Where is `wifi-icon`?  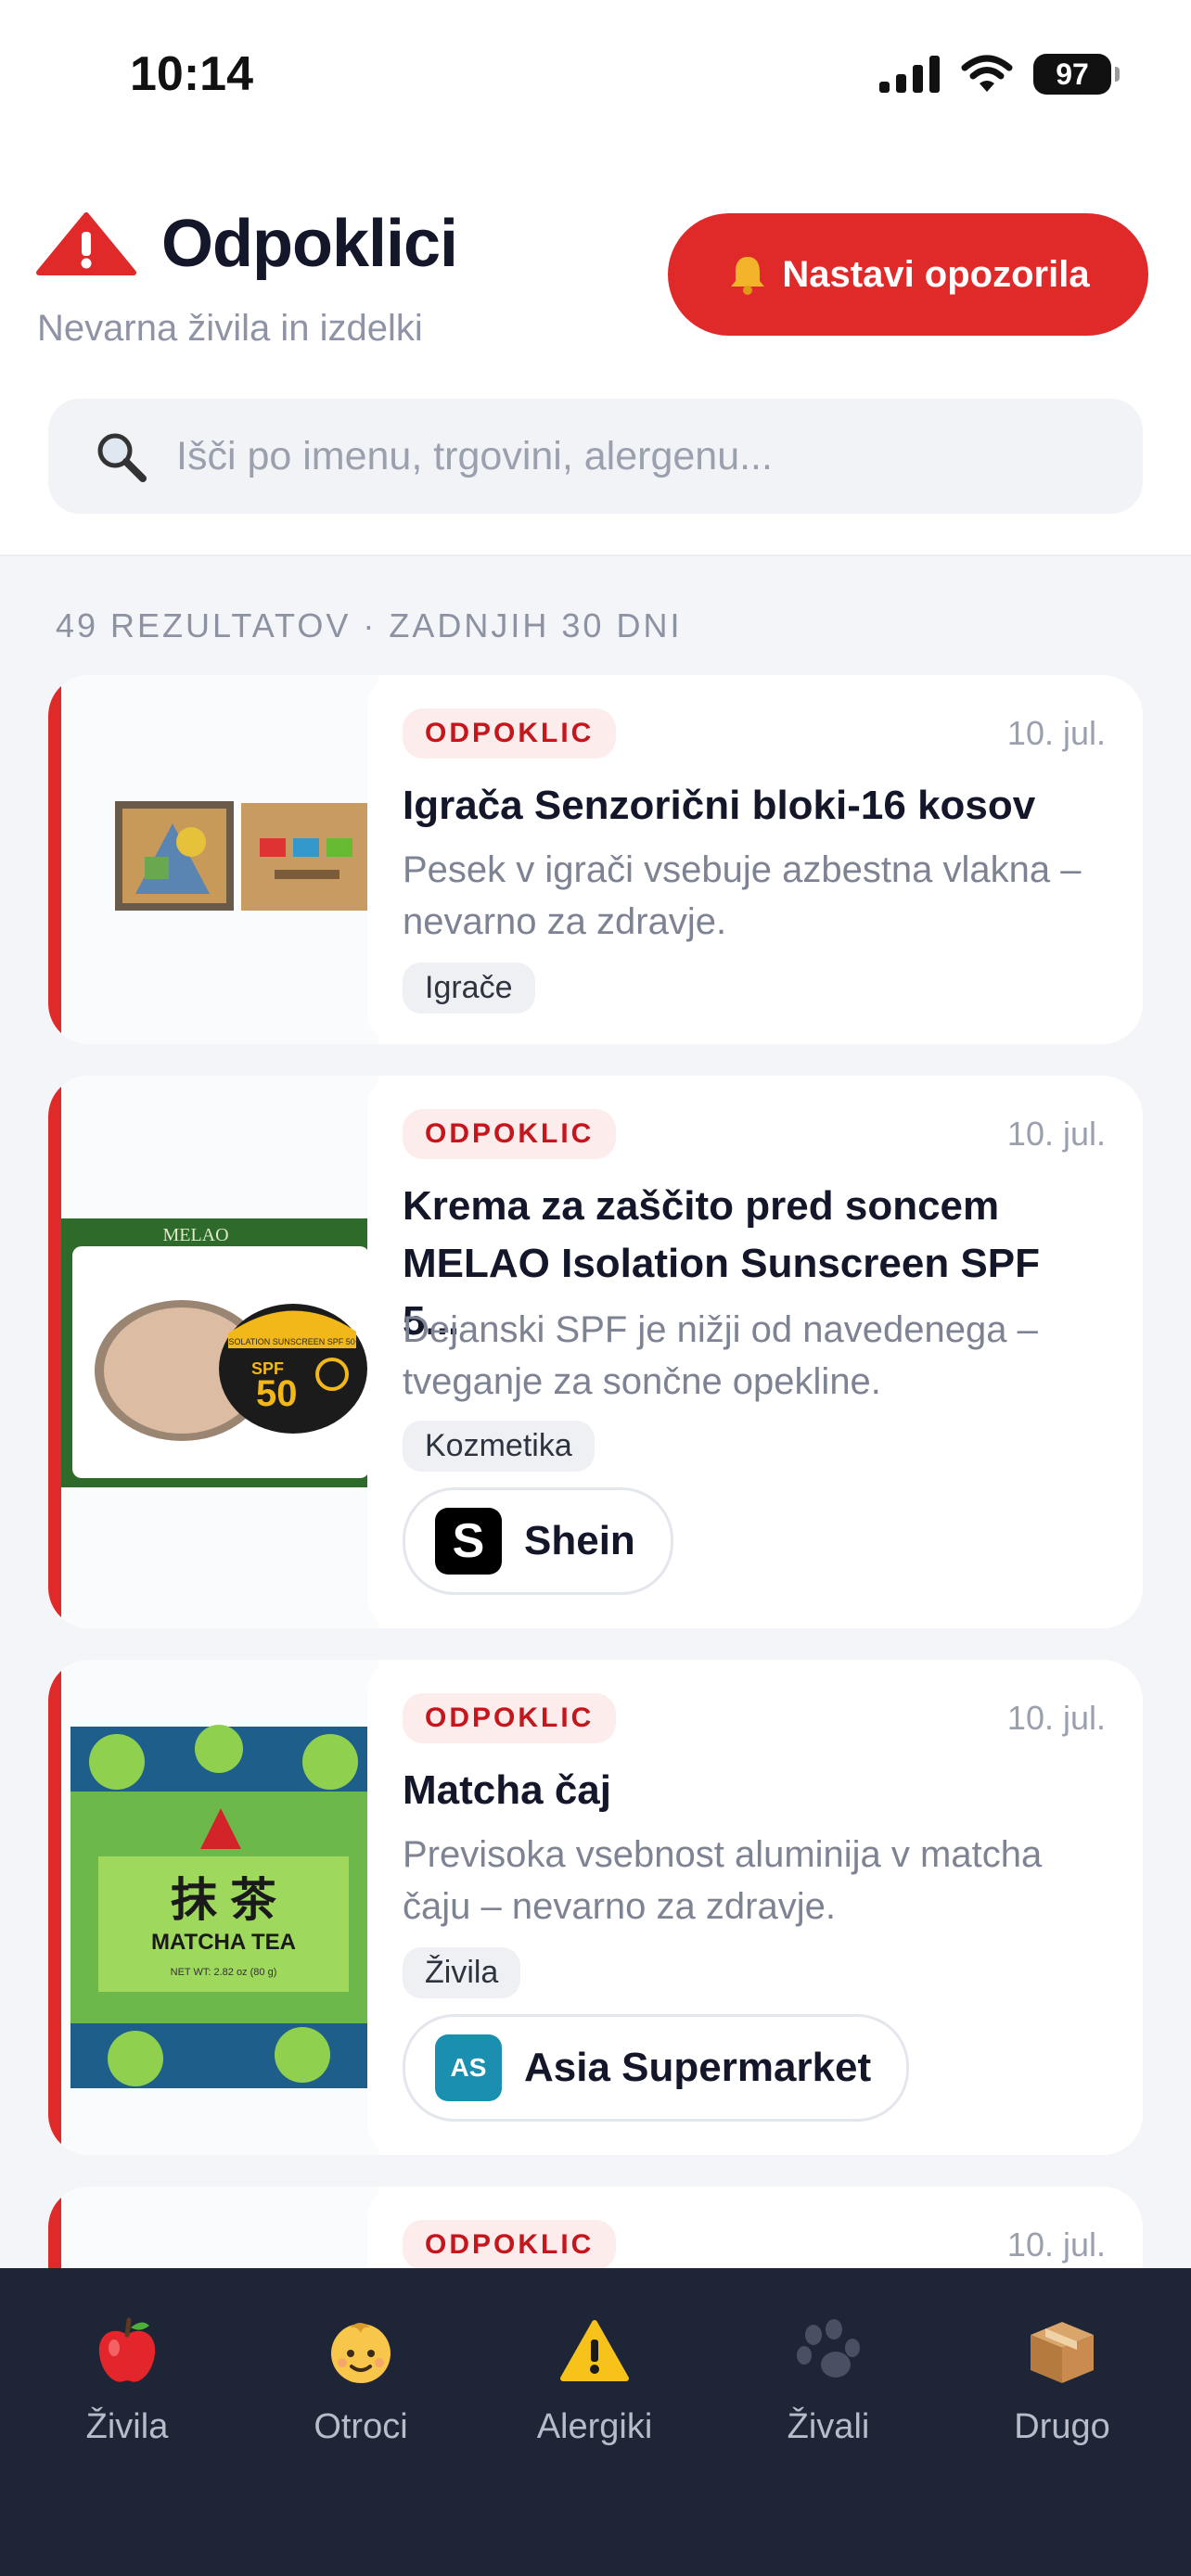 wifi-icon is located at coordinates (987, 74).